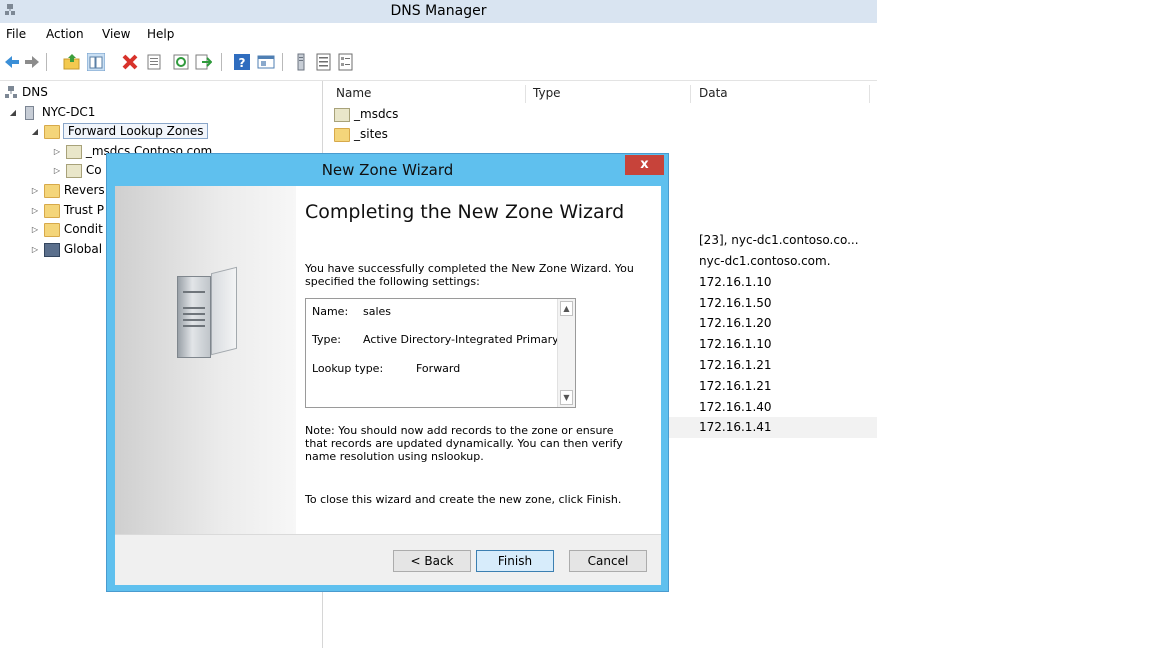 The width and height of the screenshot is (1152, 648). I want to click on records-icon, so click(346, 62).